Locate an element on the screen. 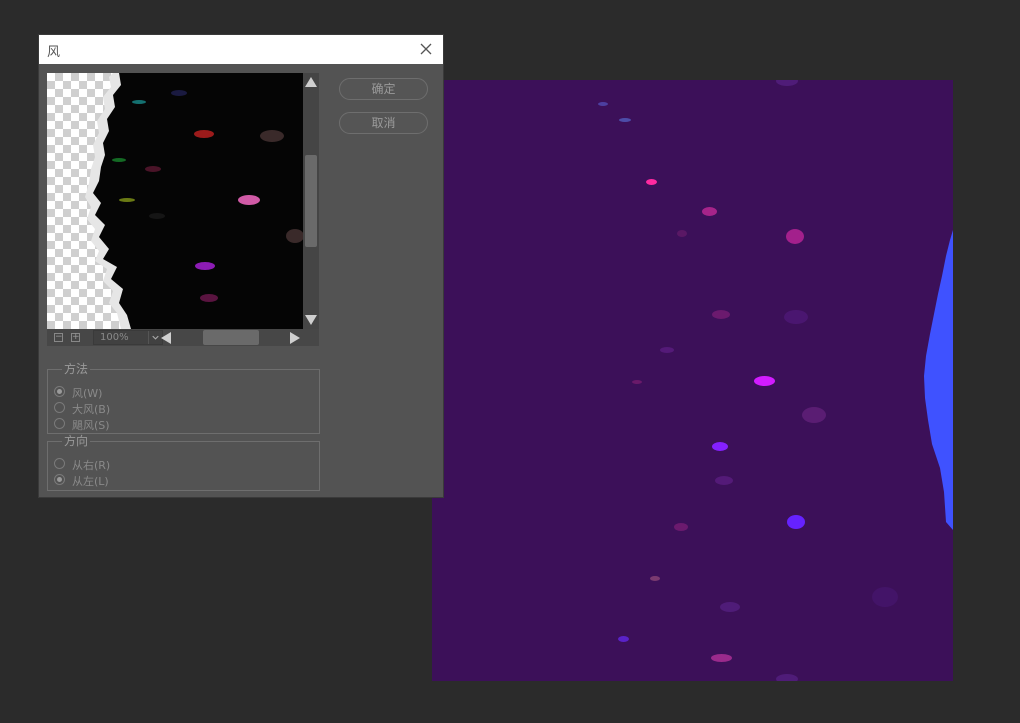 Image resolution: width=1020 pixels, height=723 pixels. cancel-button: 取消 is located at coordinates (383, 123).